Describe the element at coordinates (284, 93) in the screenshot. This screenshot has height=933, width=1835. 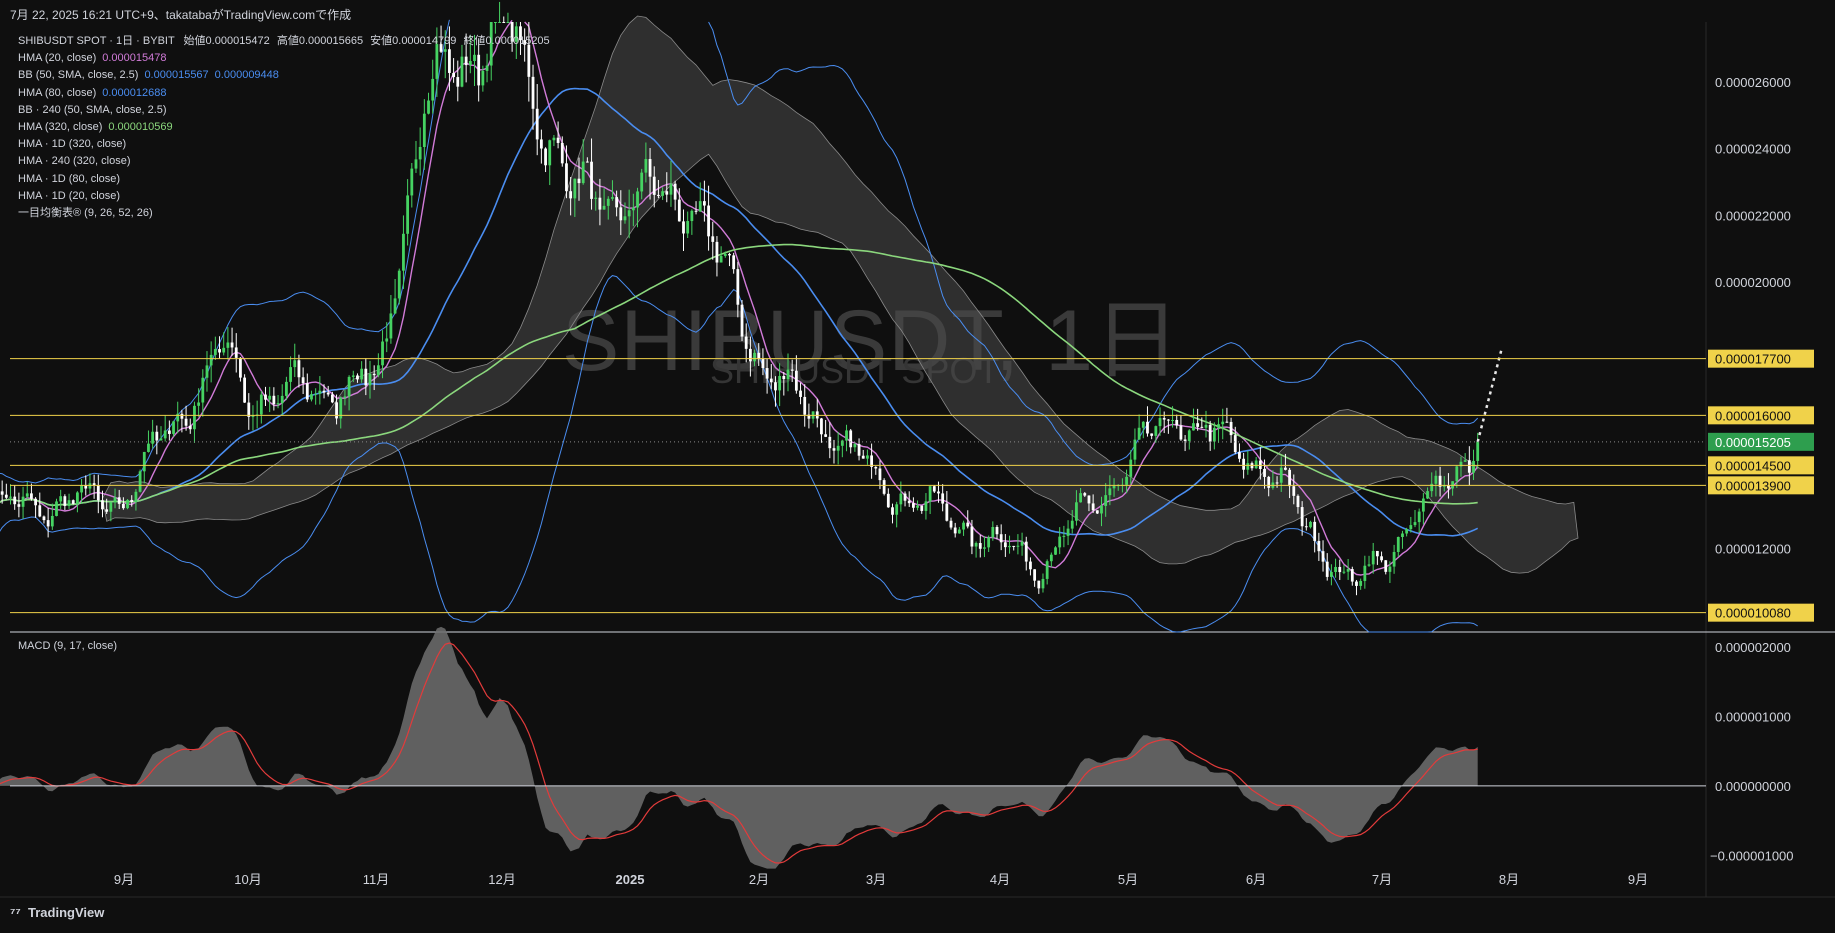
I see `legend-indicator-row: HMA (80, close) 0.000012688` at that location.